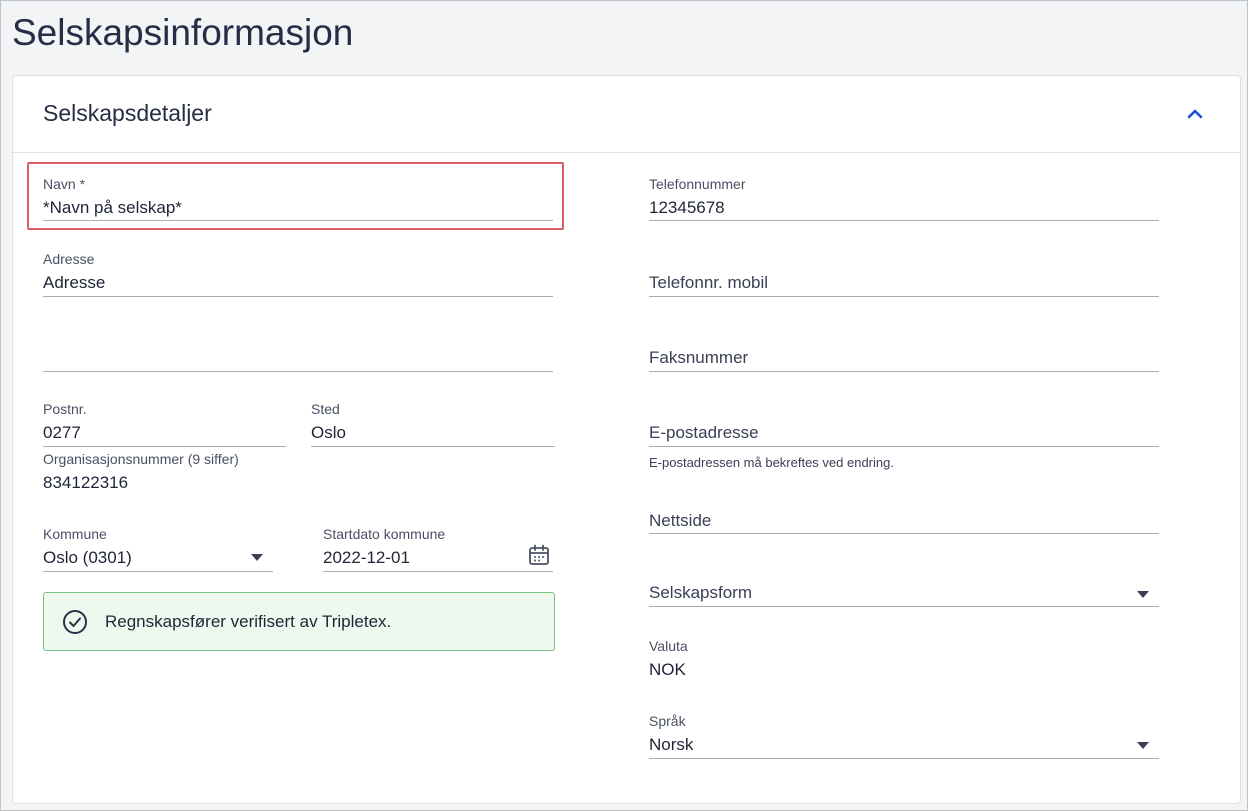  What do you see at coordinates (298, 471) in the screenshot?
I see `orgnr-field: Organisasjonsnummer (9 siffer) 834122316` at bounding box center [298, 471].